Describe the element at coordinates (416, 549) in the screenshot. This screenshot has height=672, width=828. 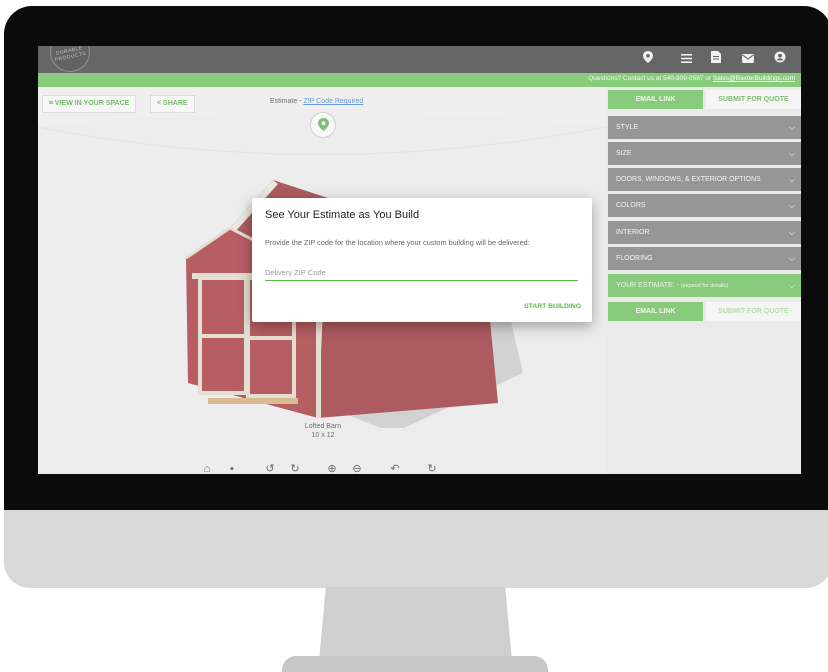
I see `monitor-chin` at that location.